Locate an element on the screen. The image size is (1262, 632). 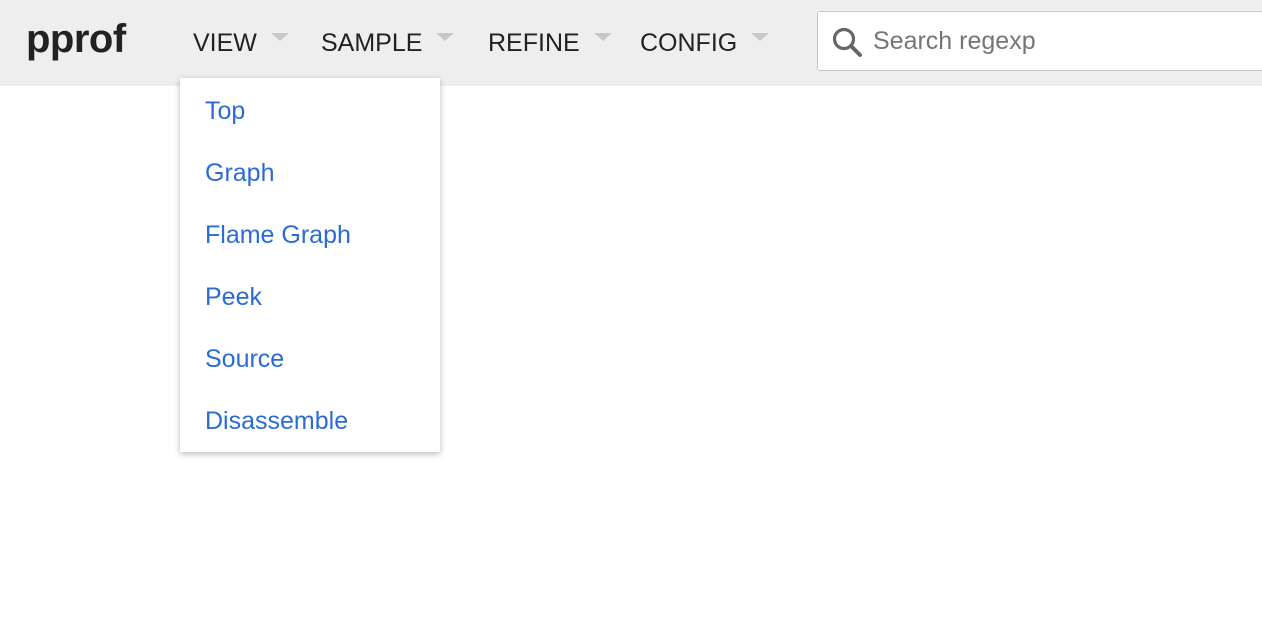
app-logo: pprof is located at coordinates (76, 39).